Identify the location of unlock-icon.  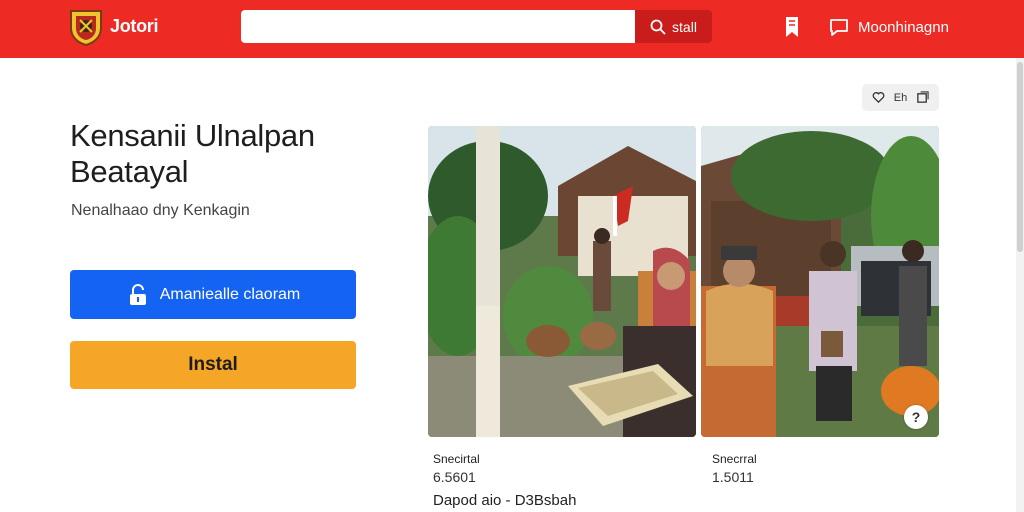
(137, 294).